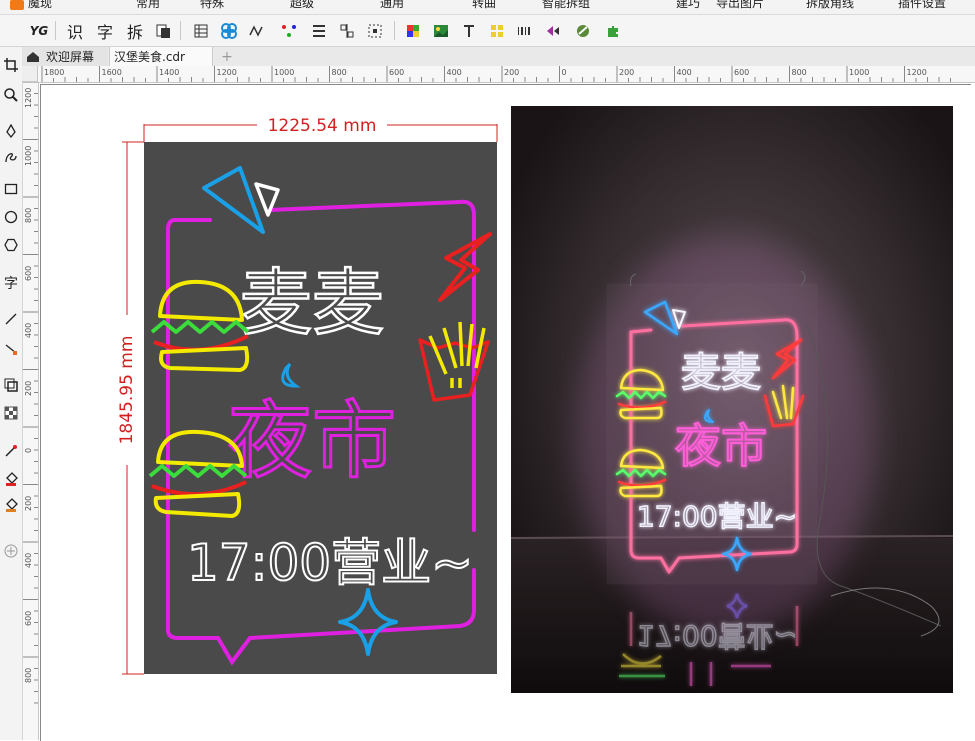 This screenshot has width=975, height=741. Describe the element at coordinates (11, 245) in the screenshot. I see `polygon-tool-icon` at that location.